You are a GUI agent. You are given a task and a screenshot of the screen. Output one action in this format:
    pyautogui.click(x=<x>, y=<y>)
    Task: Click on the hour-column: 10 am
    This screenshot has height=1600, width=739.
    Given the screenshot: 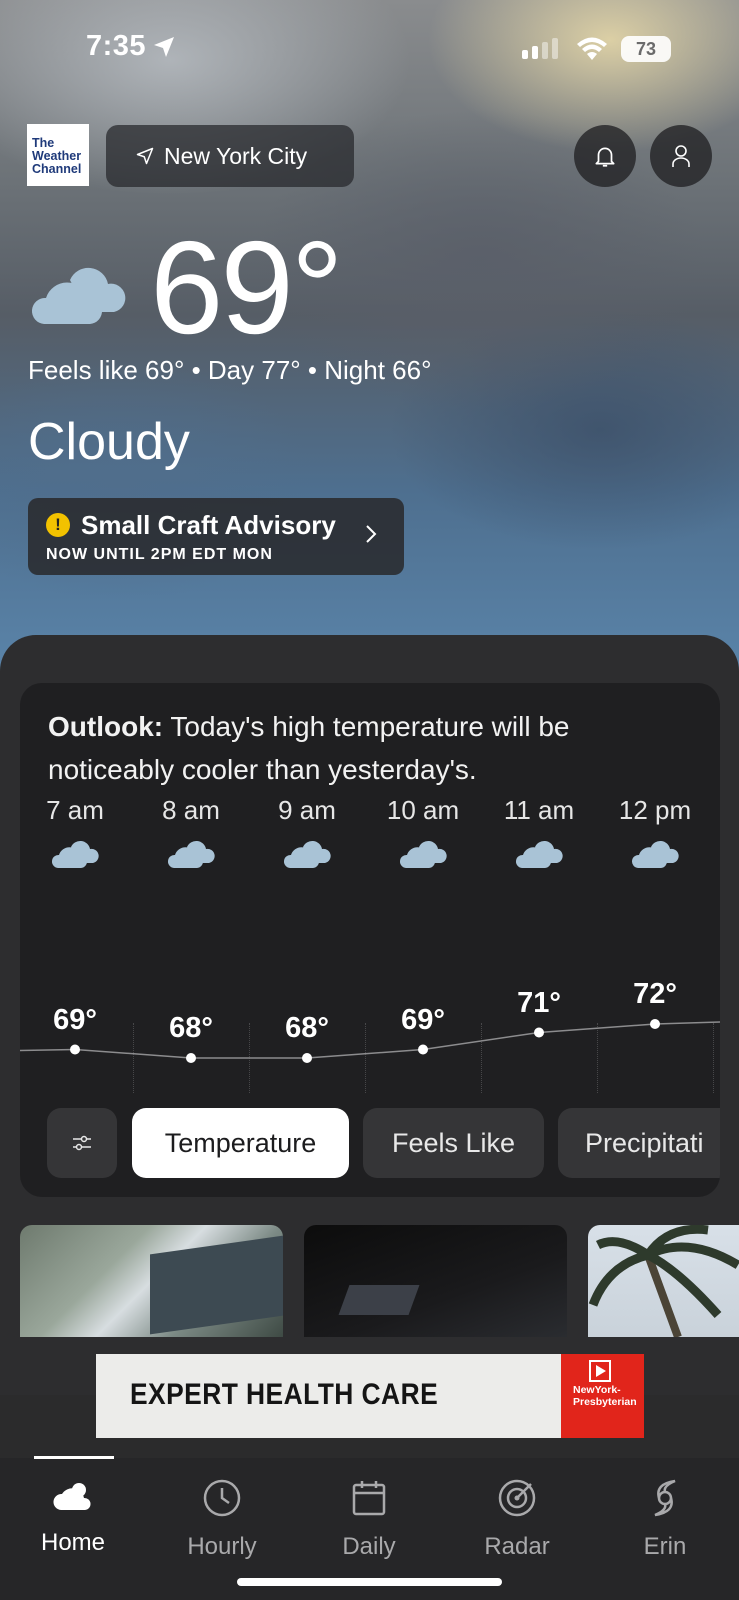 What is the action you would take?
    pyautogui.click(x=423, y=835)
    